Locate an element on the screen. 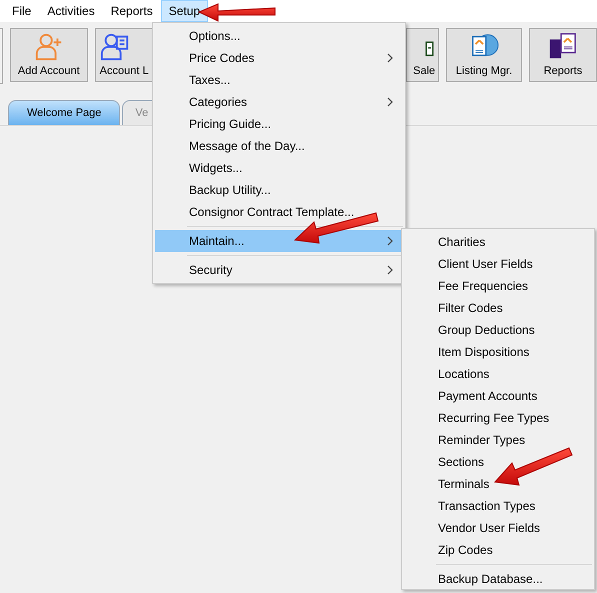  menu-item: Terminals is located at coordinates (498, 484).